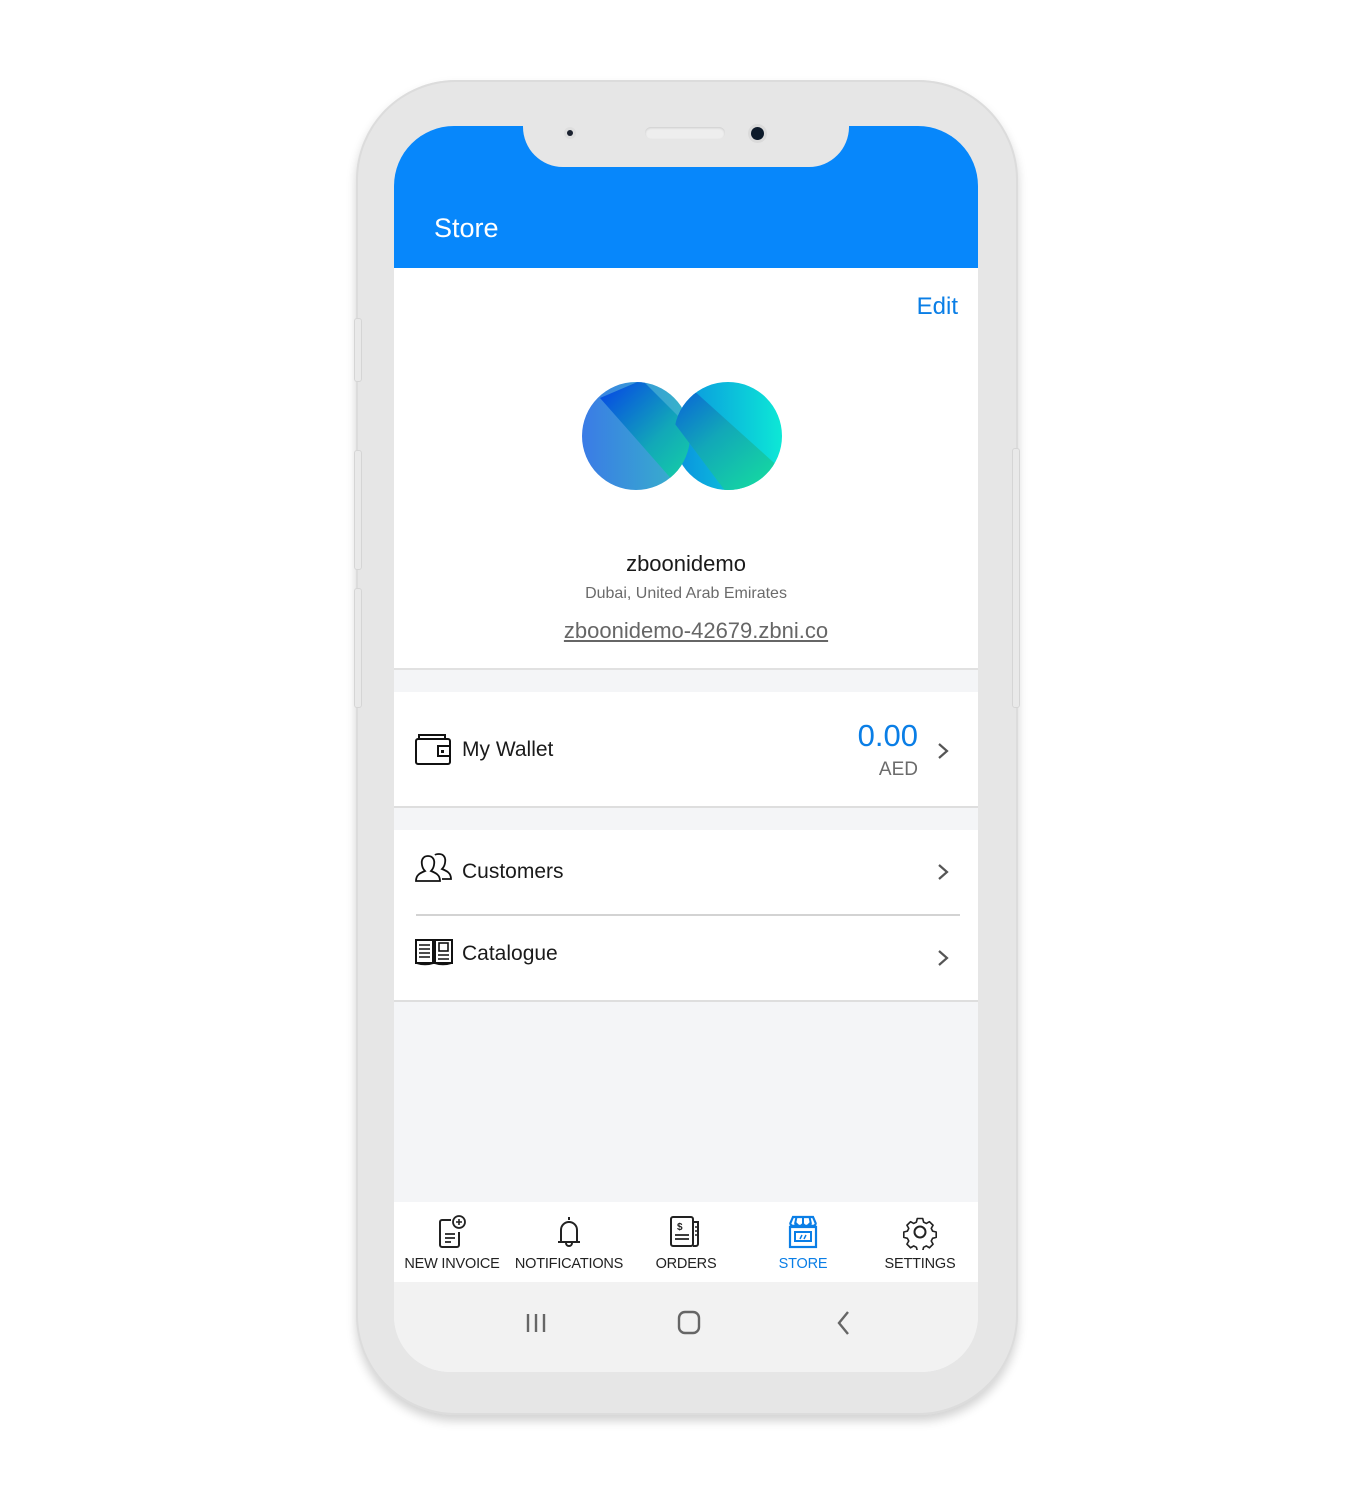  Describe the element at coordinates (686, 958) in the screenshot. I see `menu-item-catalogue: Catalogue` at that location.